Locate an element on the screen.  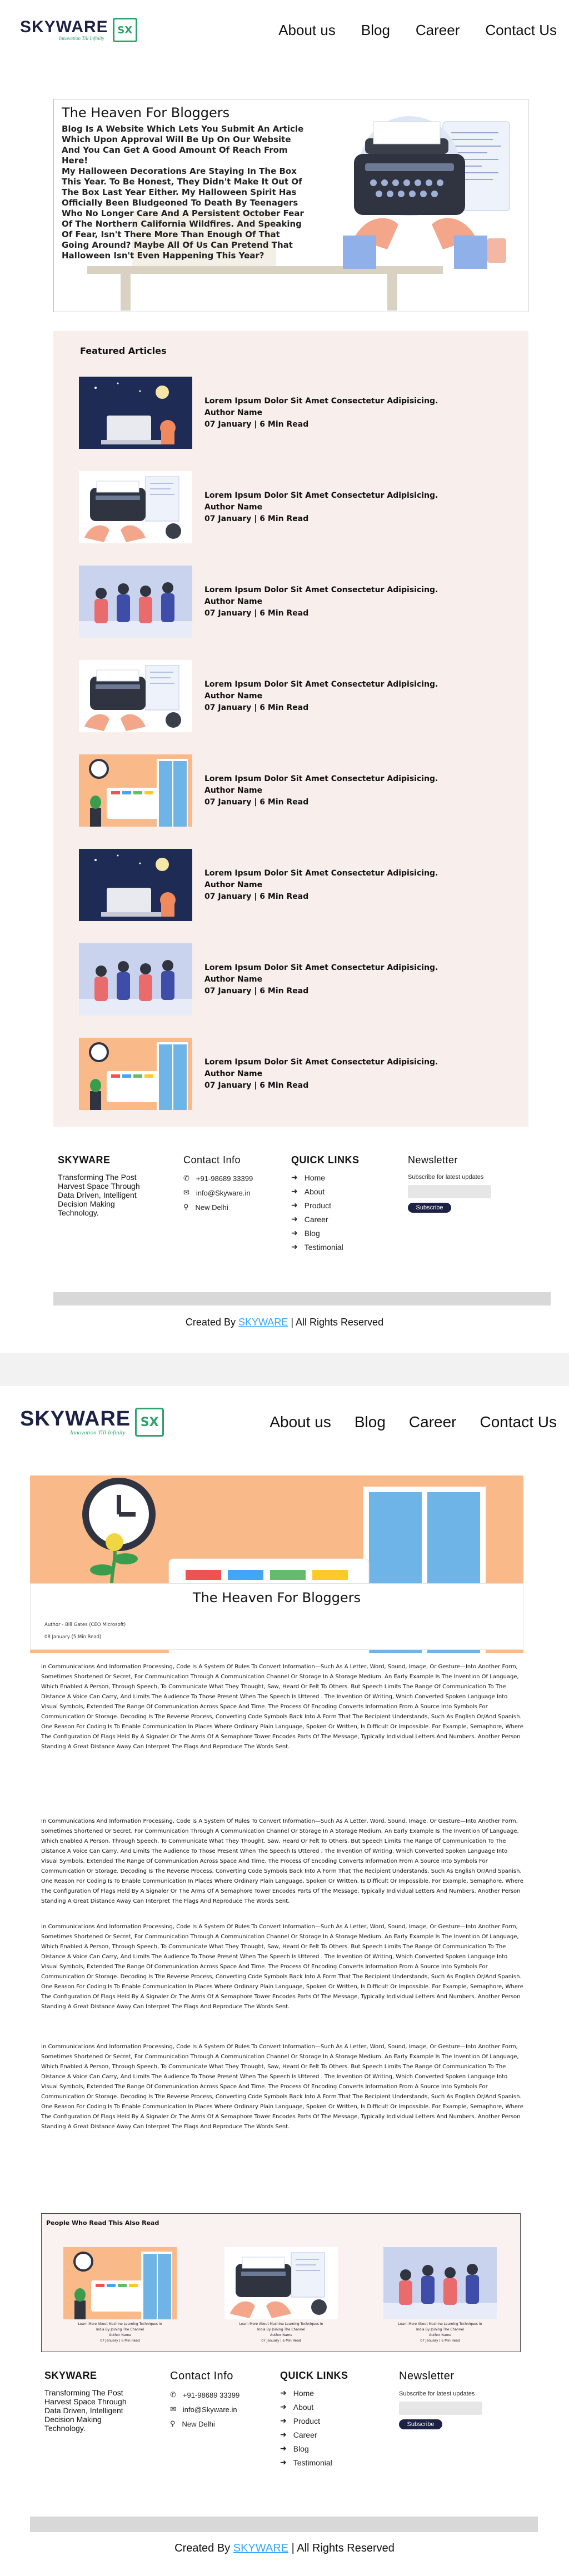
footer-link-label: Testimonial is located at coordinates (312, 2462).